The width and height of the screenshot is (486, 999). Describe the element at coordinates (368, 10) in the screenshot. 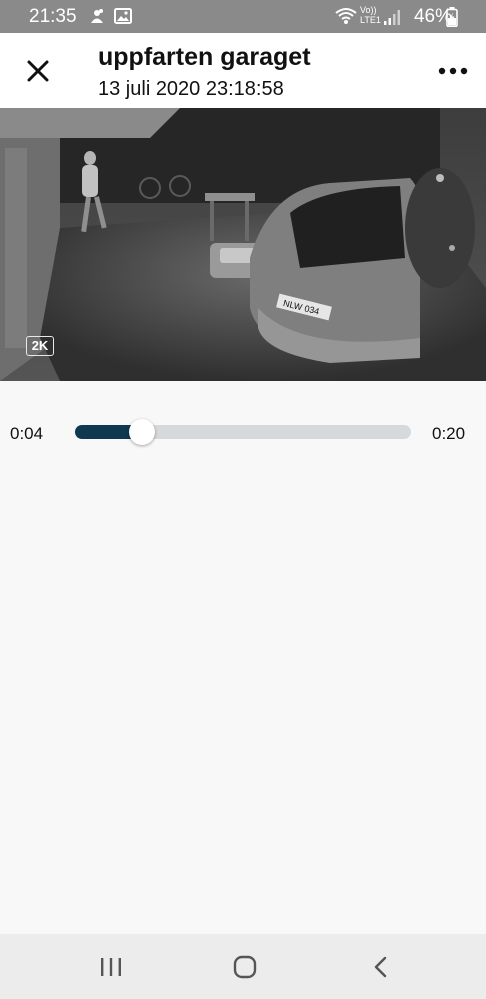

I see `volte-label: Vo))` at that location.